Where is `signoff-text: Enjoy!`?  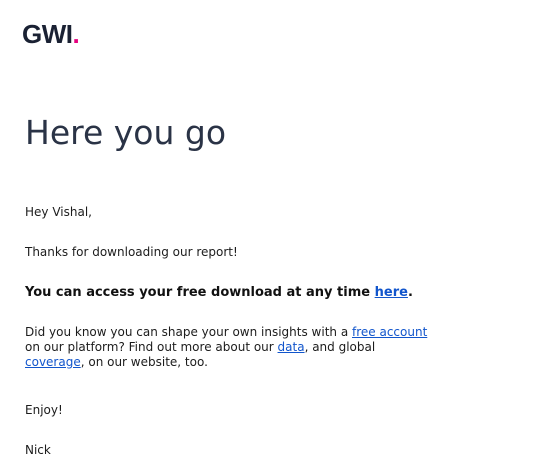 signoff-text: Enjoy! is located at coordinates (44, 410).